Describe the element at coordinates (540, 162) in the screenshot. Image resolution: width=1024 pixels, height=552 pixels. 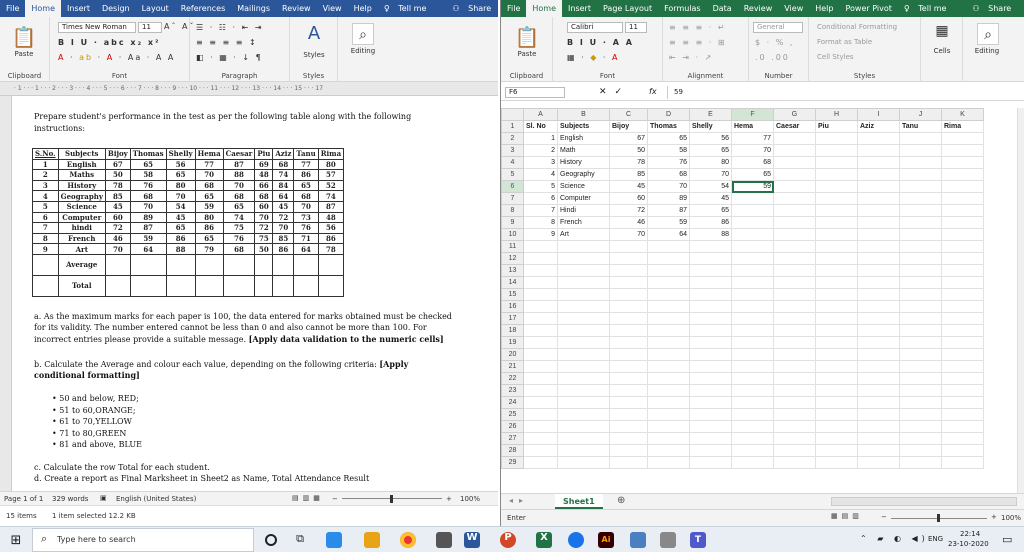
I see `cell: 3` at that location.